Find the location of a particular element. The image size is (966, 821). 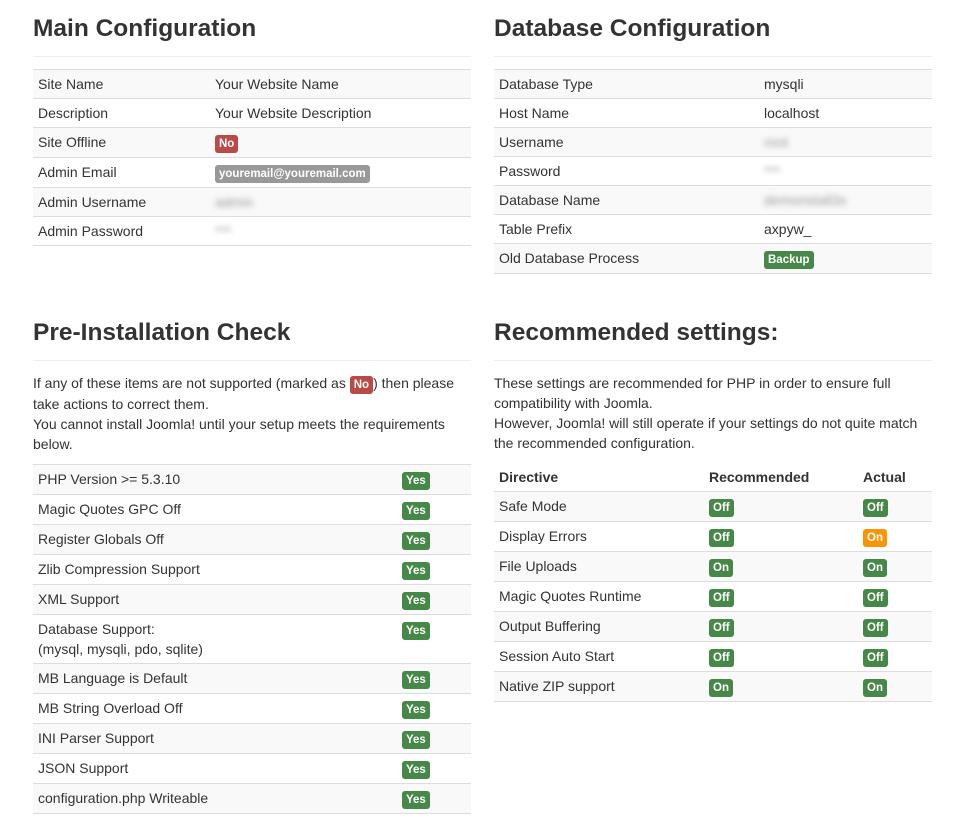

blurred-username: admin is located at coordinates (234, 202).